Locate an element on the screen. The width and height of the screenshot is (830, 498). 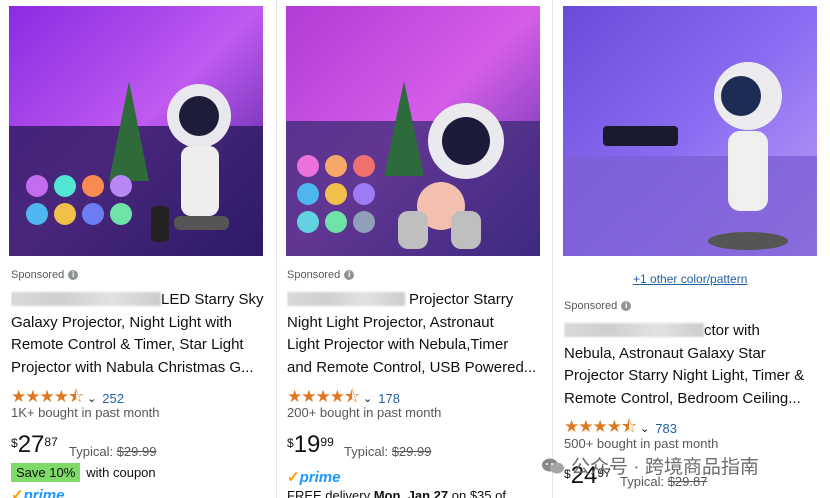
price: $ 27 87 is located at coordinates (34, 444).